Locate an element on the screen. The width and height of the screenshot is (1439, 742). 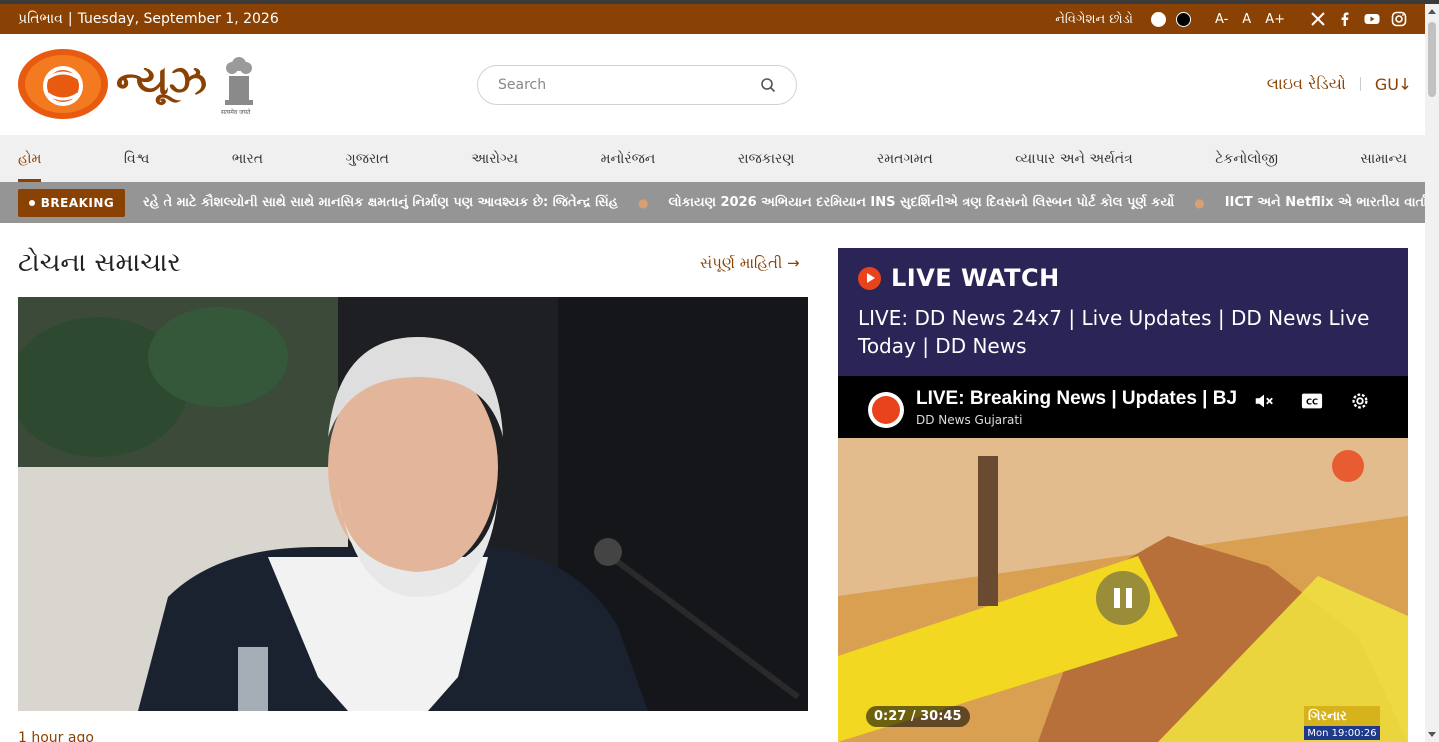
font-increase-button: A+ is located at coordinates (1275, 19).